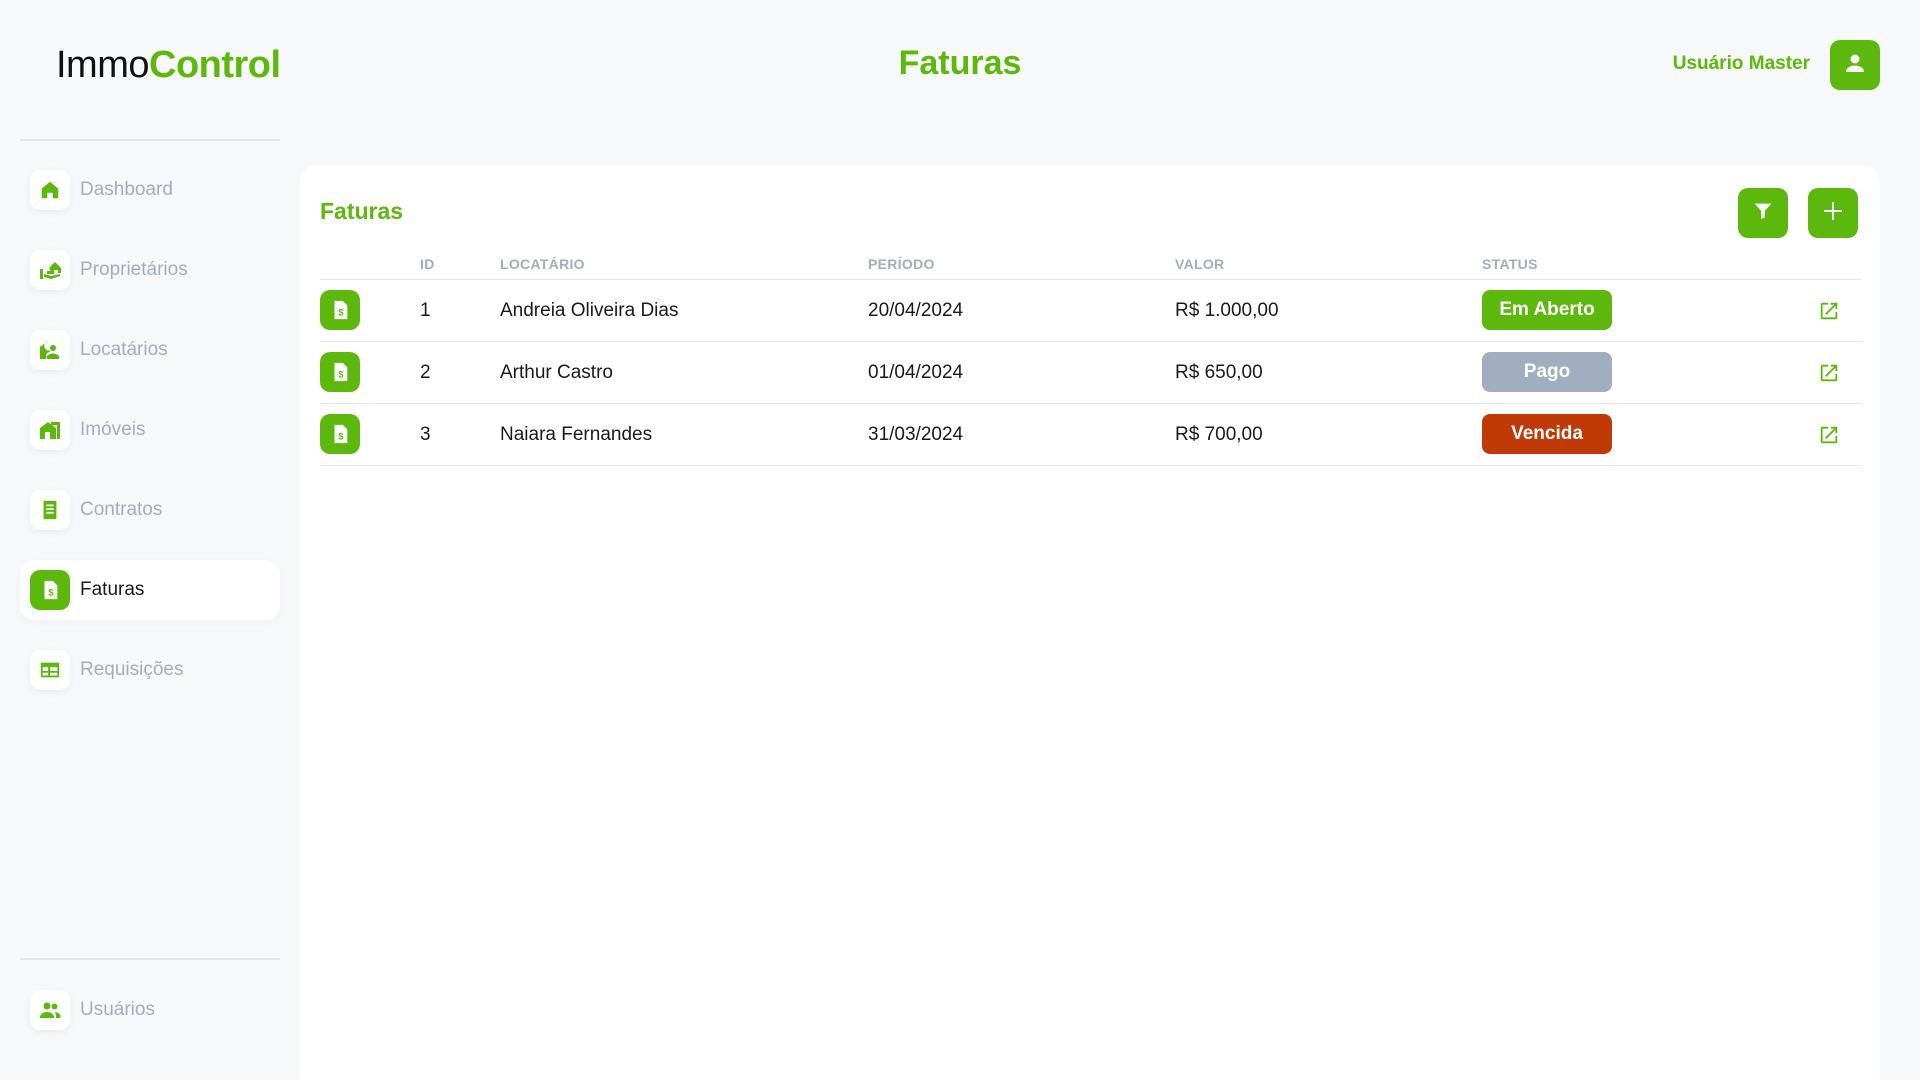  I want to click on sidebar-item-faturas: $ Faturas, so click(150, 590).